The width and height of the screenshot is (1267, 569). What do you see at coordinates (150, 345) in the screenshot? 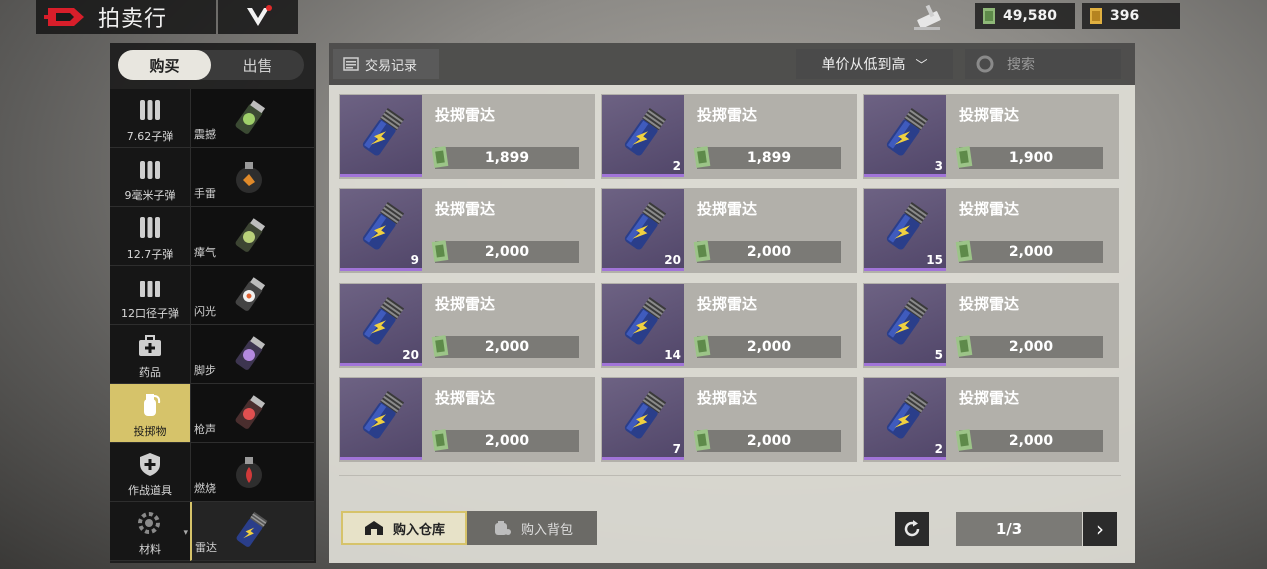
I see `medkit-icon` at bounding box center [150, 345].